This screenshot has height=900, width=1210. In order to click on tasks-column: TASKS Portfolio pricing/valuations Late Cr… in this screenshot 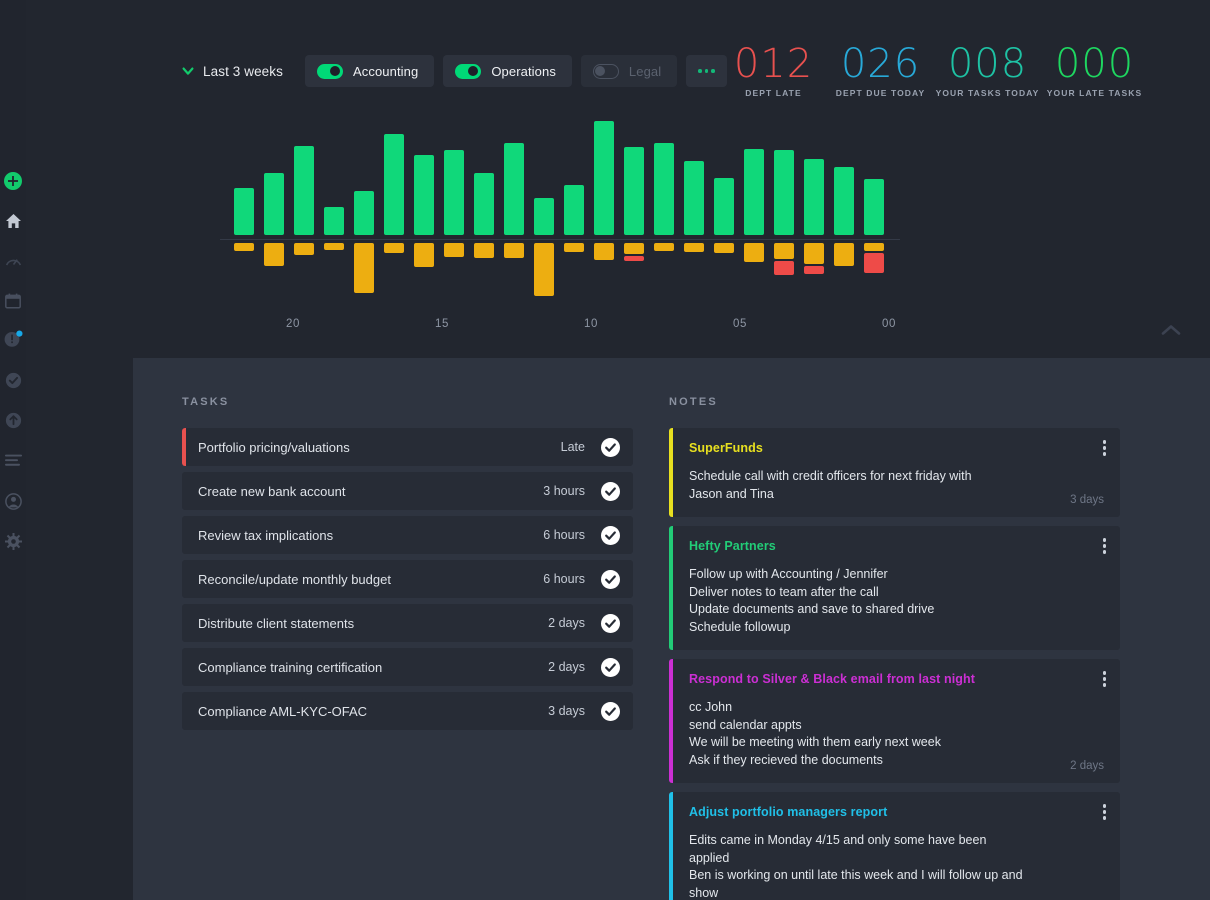, I will do `click(407, 566)`.